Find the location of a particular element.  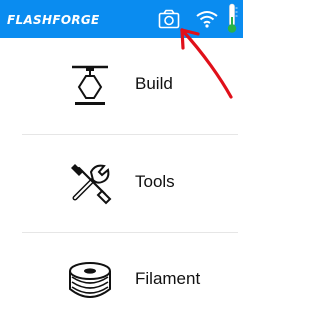

menu-item-label: Filament is located at coordinates (168, 278).